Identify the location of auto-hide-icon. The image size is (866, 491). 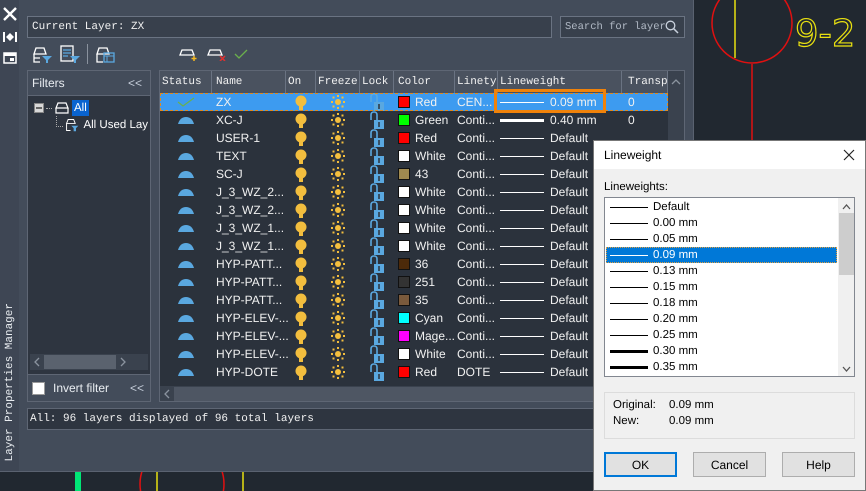
(9, 37).